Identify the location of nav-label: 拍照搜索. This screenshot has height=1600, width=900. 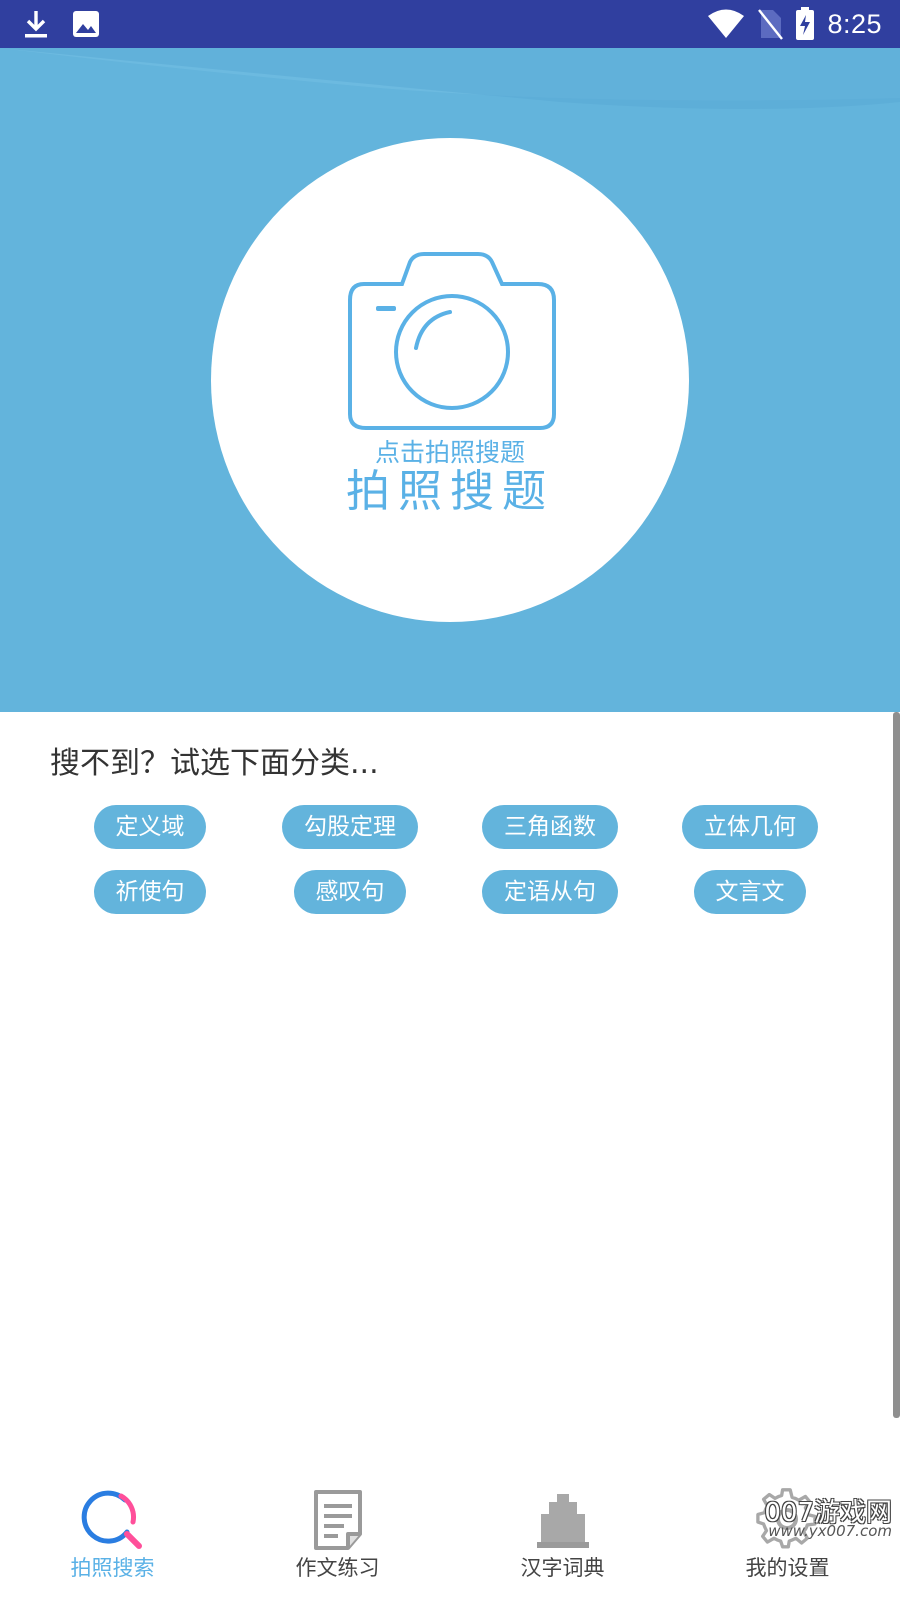
(112, 1568).